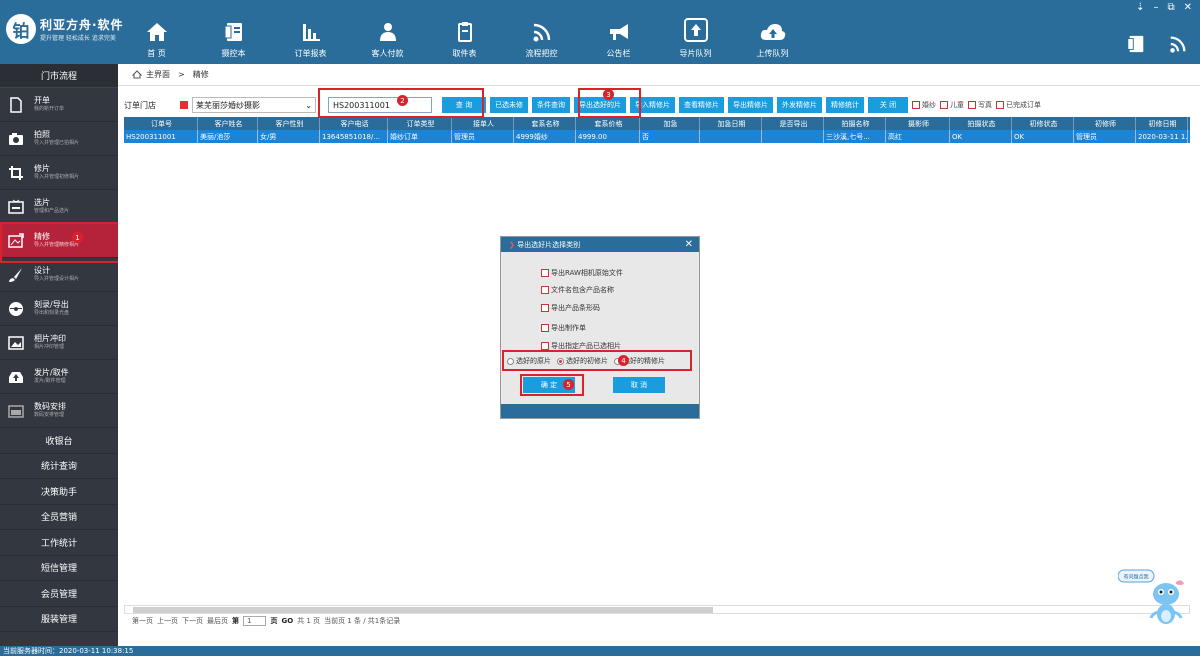  I want to click on first-page-link: 第一页, so click(142, 621).